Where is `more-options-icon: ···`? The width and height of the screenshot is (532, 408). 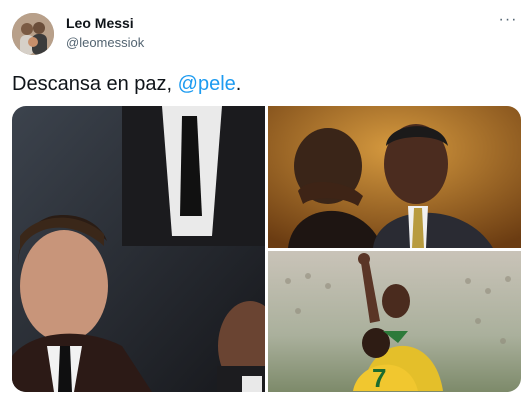 more-options-icon: ··· is located at coordinates (508, 20).